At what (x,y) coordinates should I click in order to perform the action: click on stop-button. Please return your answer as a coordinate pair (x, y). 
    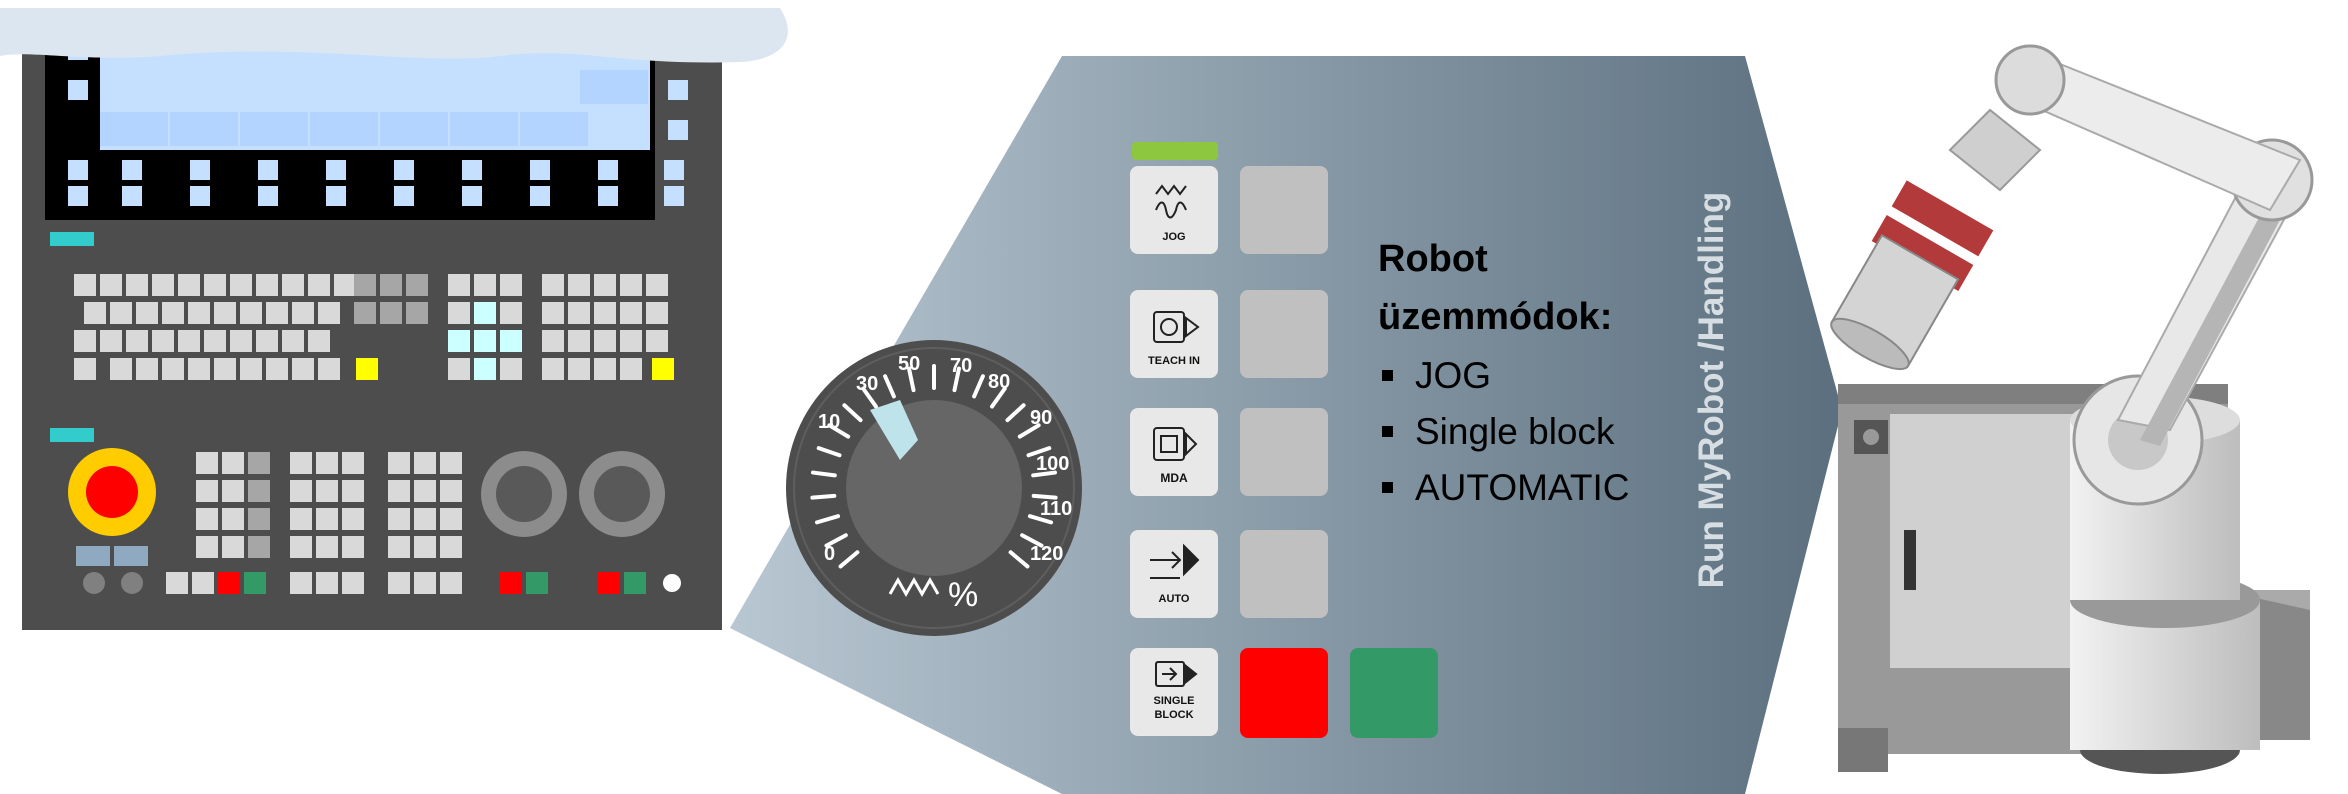
    Looking at the image, I should click on (1284, 693).